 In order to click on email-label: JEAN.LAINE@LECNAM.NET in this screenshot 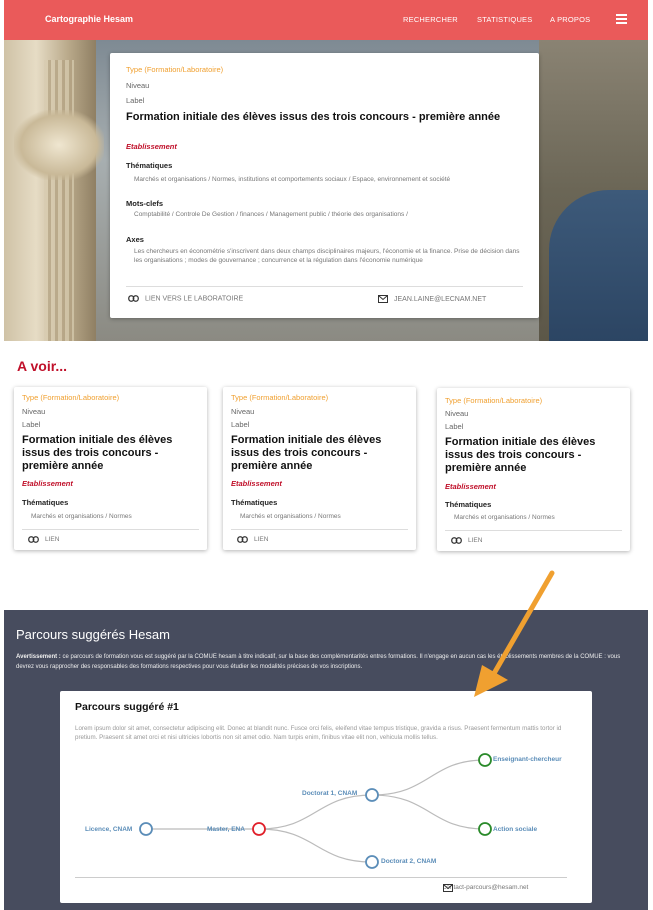, I will do `click(440, 299)`.